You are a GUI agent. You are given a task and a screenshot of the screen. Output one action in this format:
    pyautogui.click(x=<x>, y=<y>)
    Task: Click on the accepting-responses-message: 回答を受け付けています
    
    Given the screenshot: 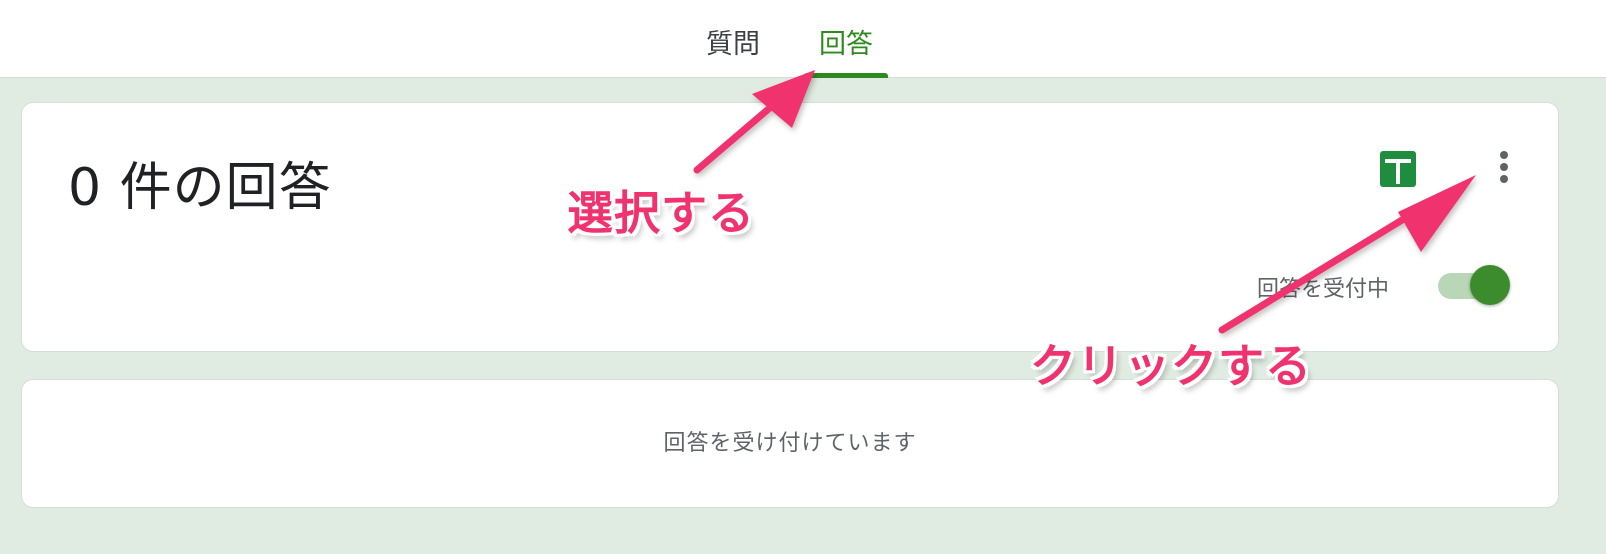 What is the action you would take?
    pyautogui.click(x=790, y=443)
    